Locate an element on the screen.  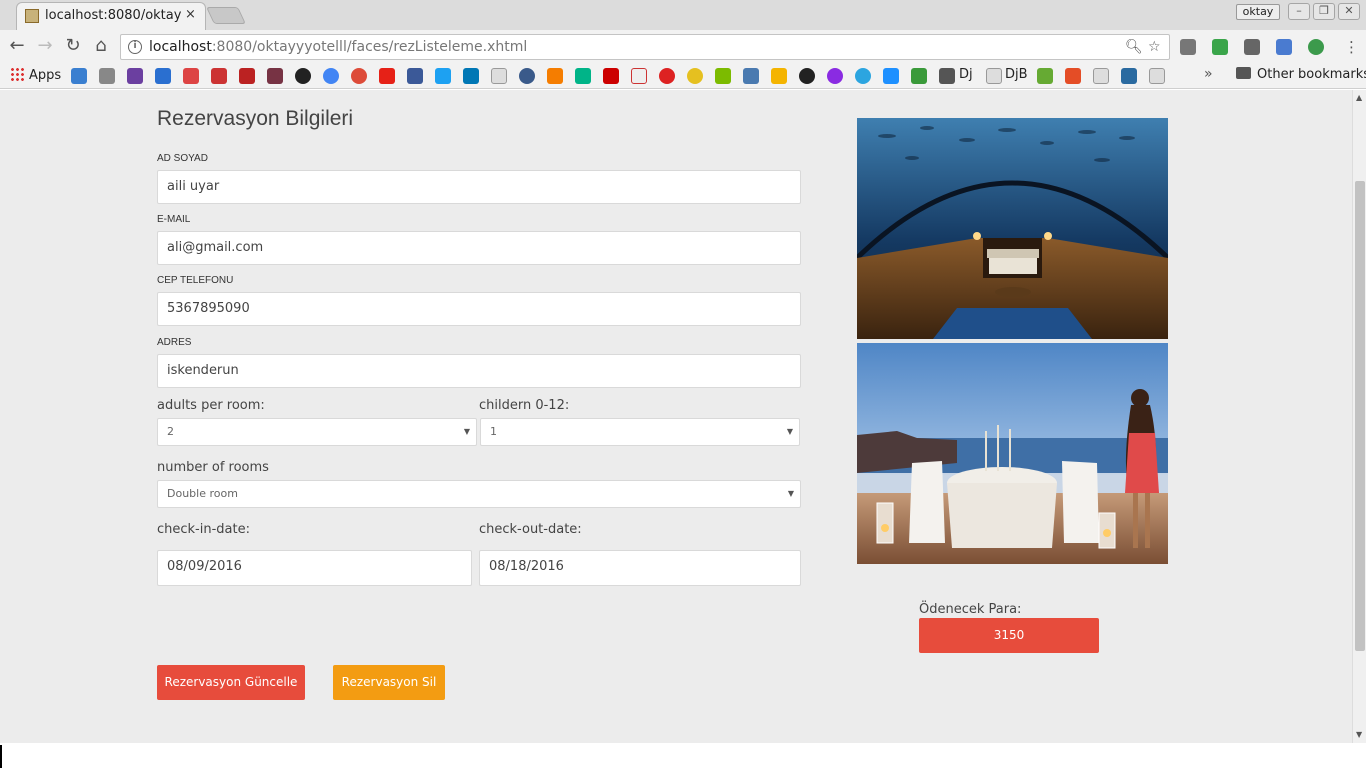
scroll-down-arrow-icon: ▼ is located at coordinates (1359, 734).